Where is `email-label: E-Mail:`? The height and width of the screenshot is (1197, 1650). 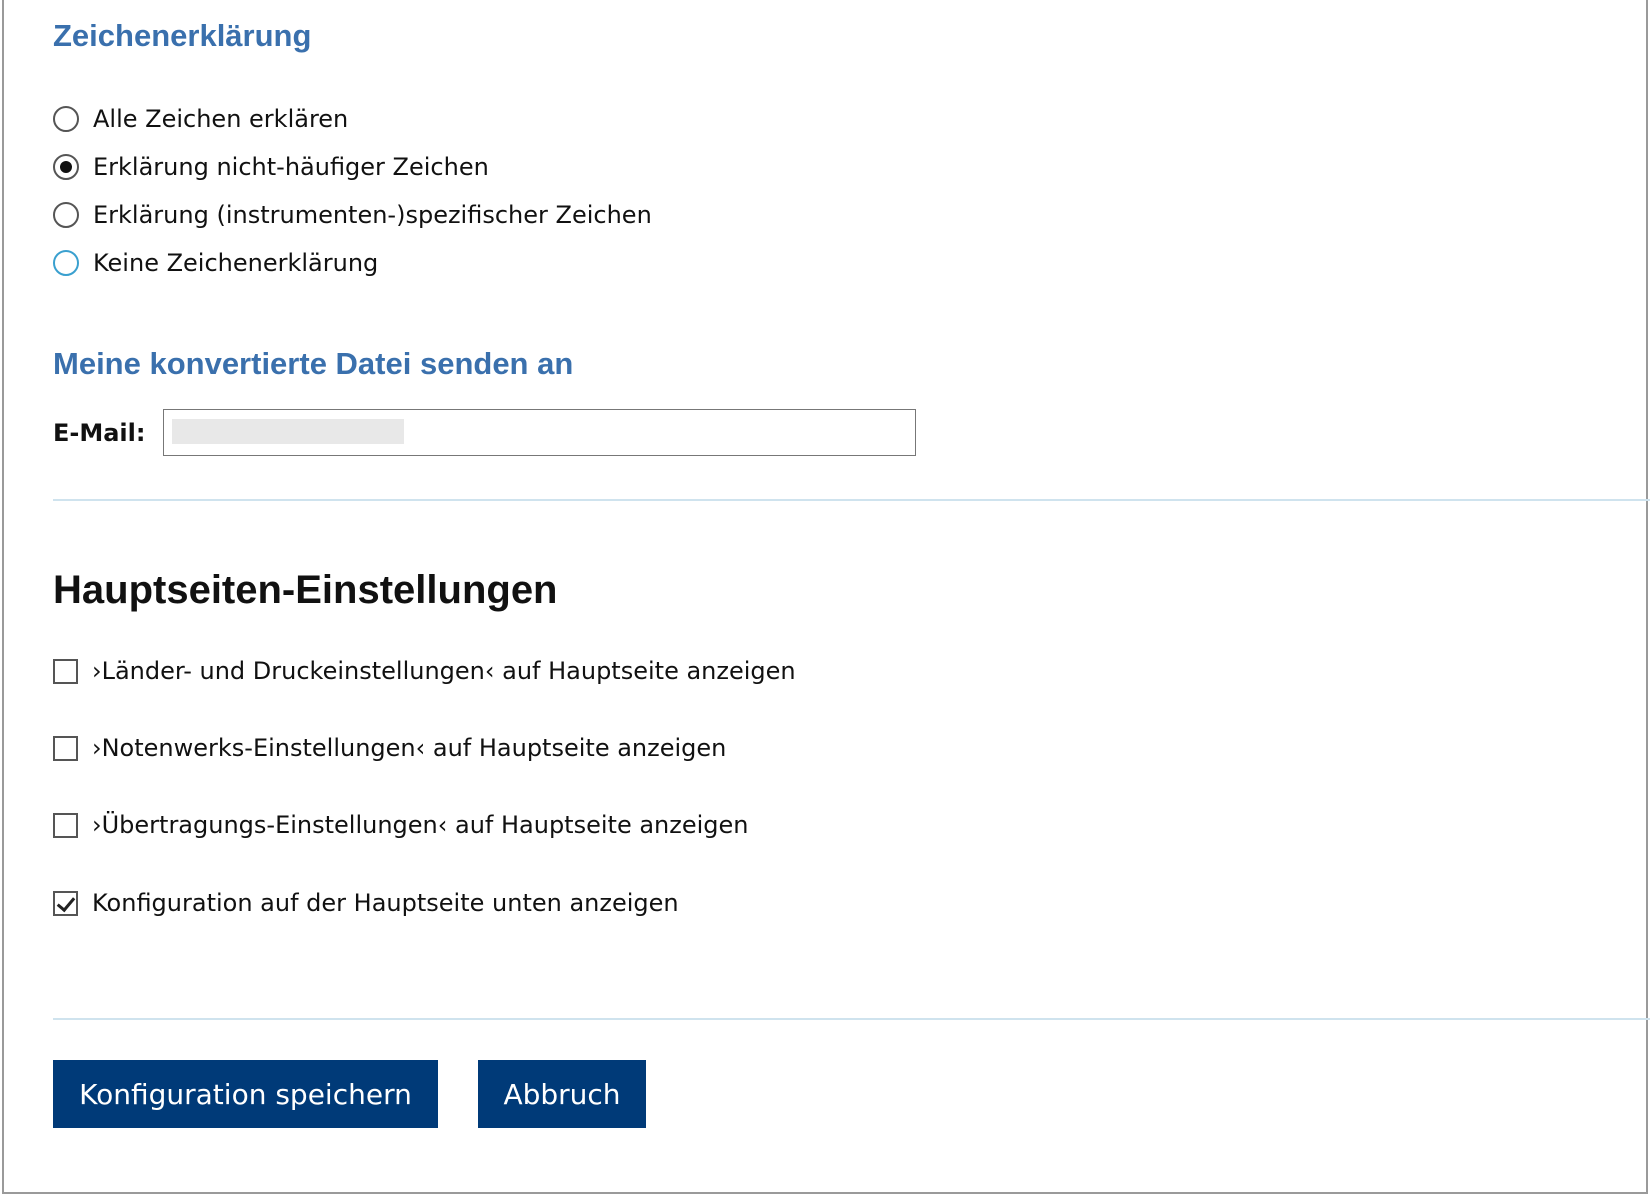
email-label: E-Mail: is located at coordinates (99, 433).